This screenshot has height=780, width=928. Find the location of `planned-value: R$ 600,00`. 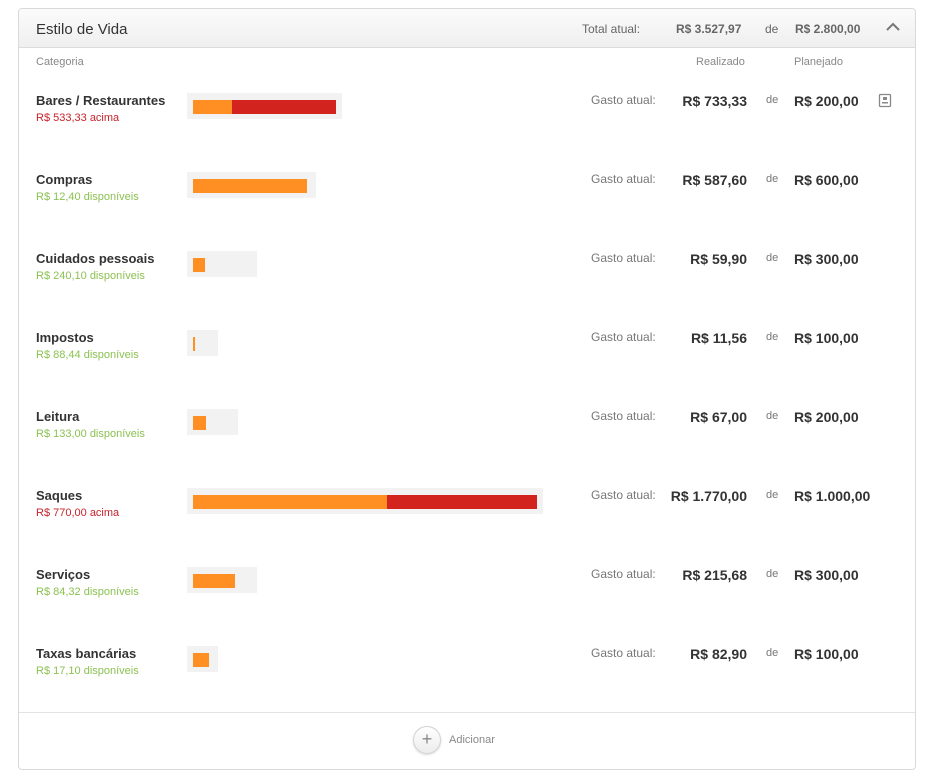

planned-value: R$ 600,00 is located at coordinates (826, 180).